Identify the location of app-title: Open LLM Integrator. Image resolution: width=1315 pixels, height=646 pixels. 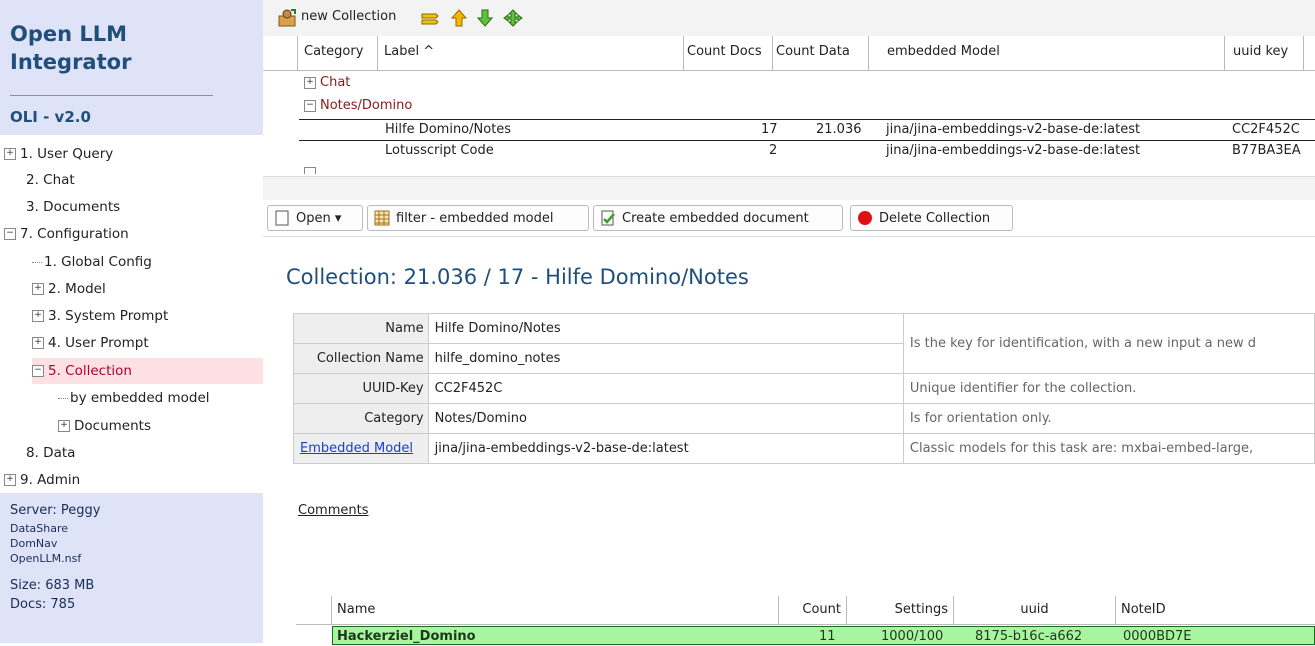
(71, 48).